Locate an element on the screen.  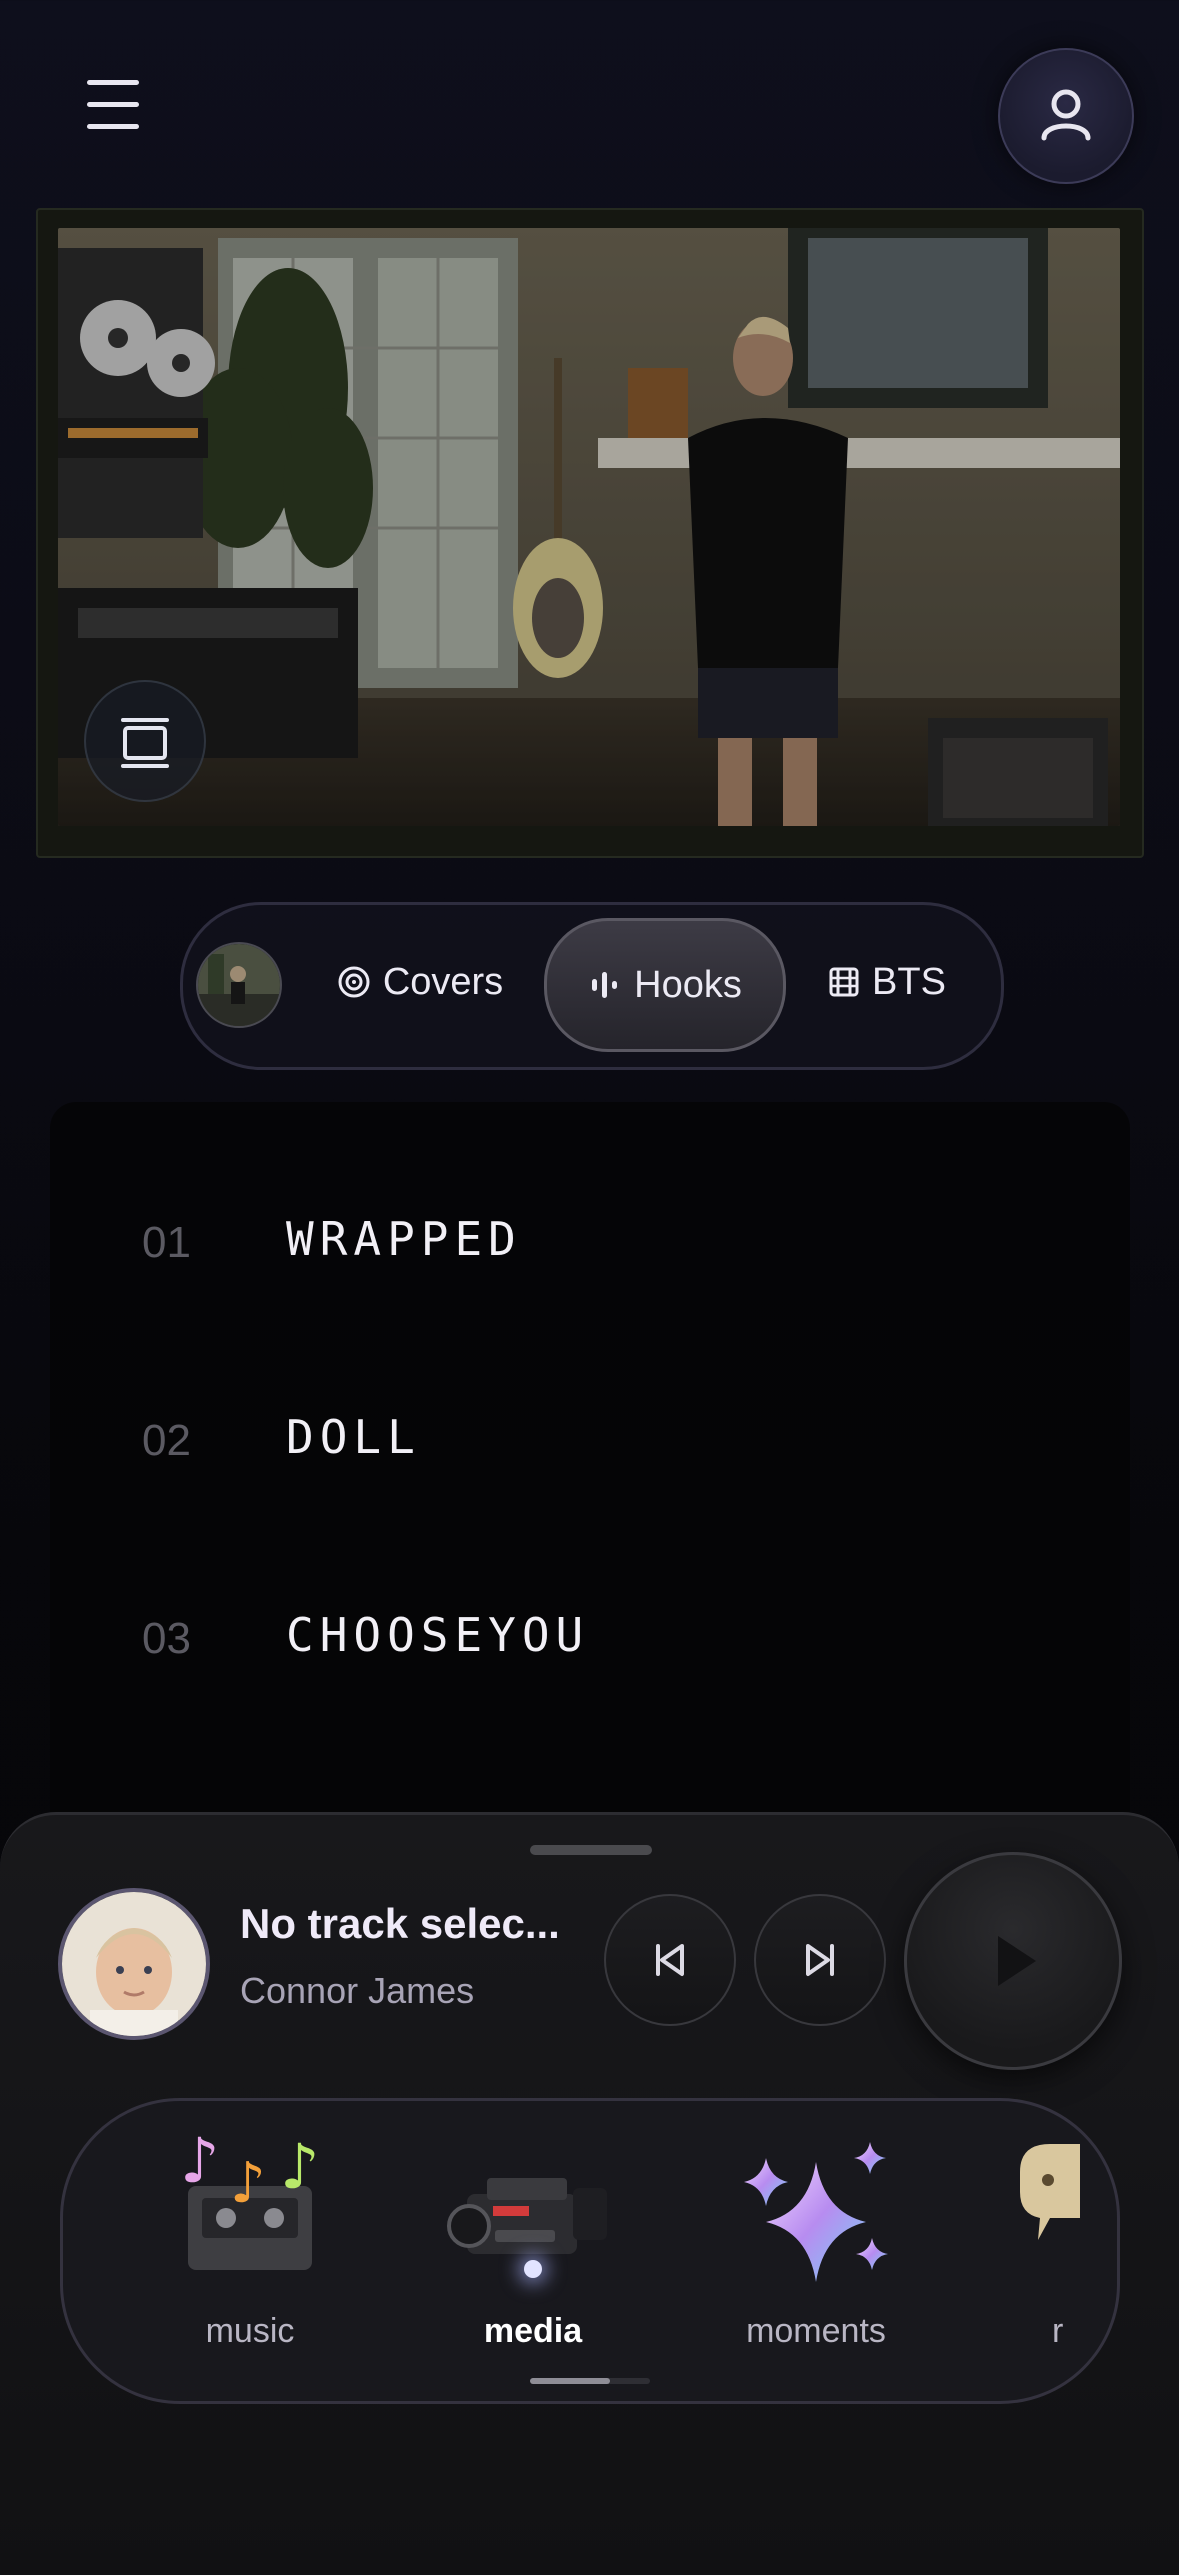
nav-item-moments: moments is located at coordinates (816, 2237).